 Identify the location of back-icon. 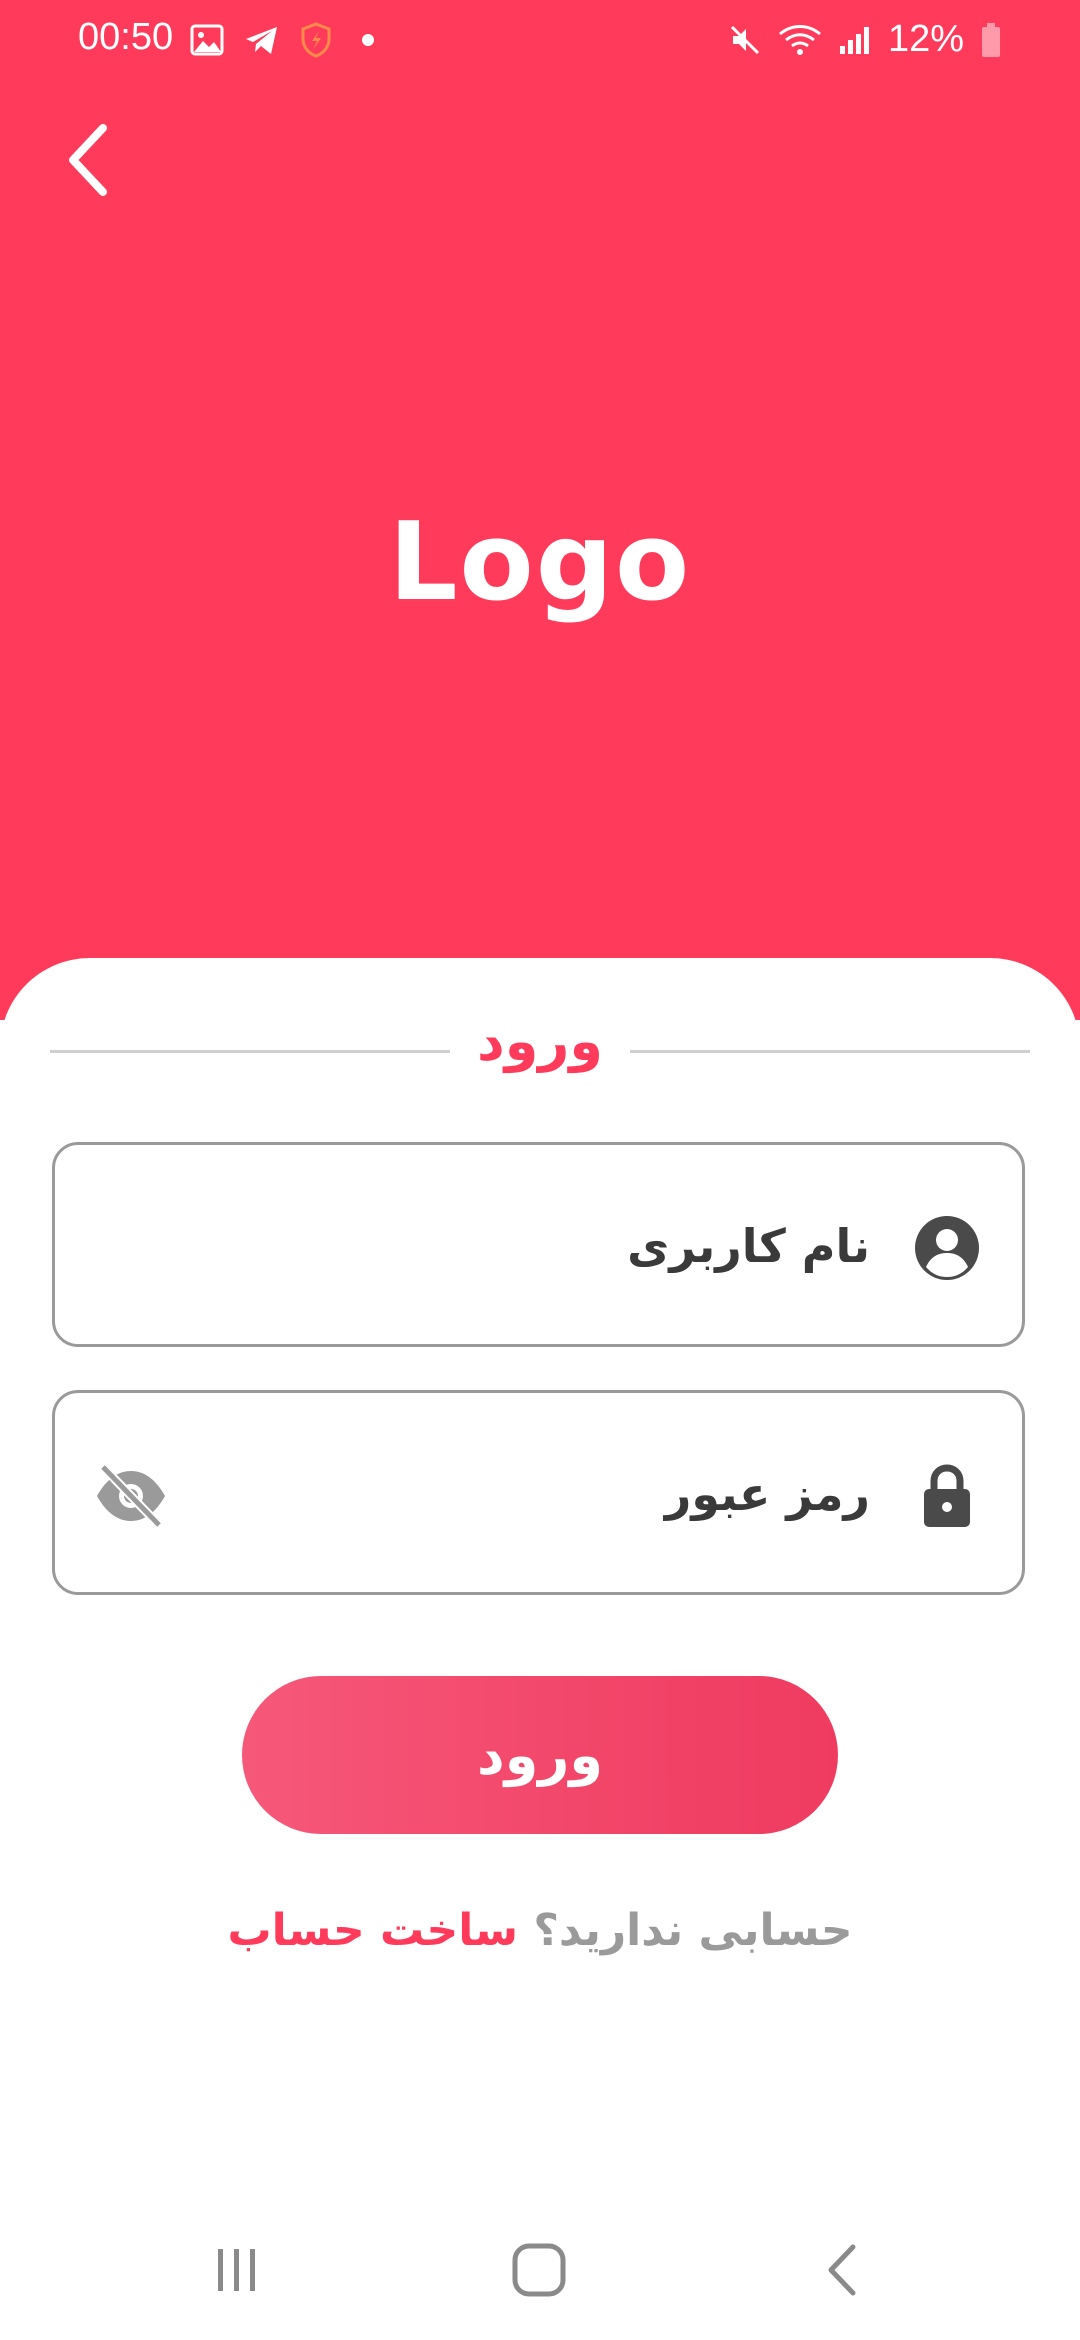
(842, 2270).